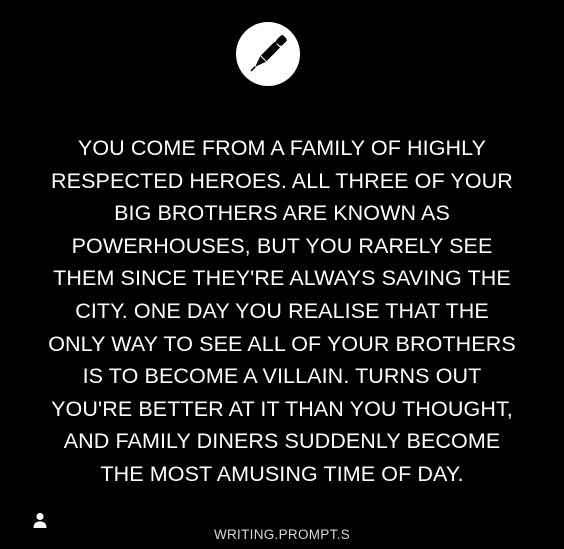 The width and height of the screenshot is (564, 549). Describe the element at coordinates (282, 473) in the screenshot. I see `prompt-line: THE MOST AMUSING TIME OF DAY.` at that location.